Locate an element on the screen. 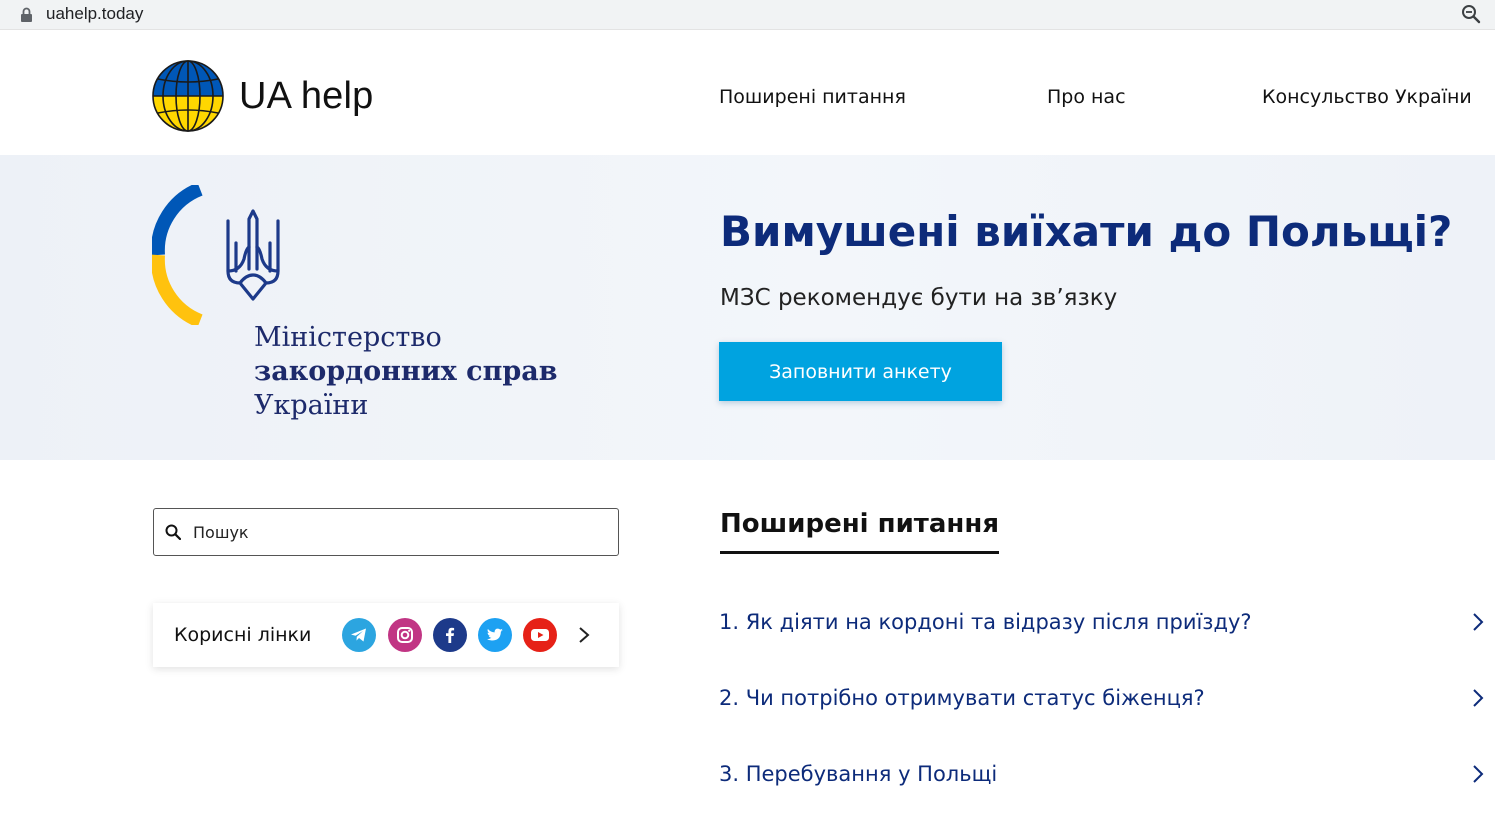  ministry-name: Міністерство закордонних справ України is located at coordinates (406, 372).